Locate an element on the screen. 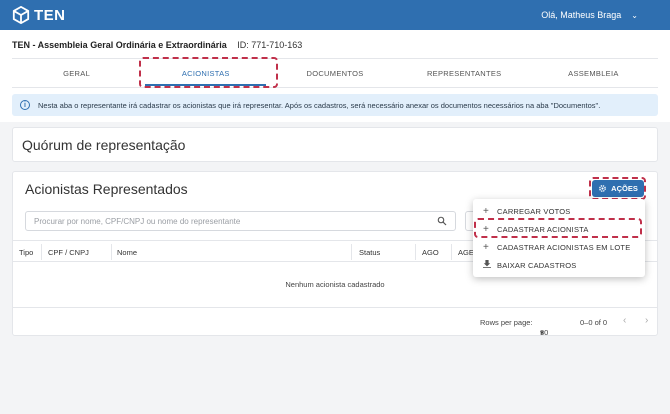 This screenshot has height=414, width=670. quorum-title: Quórum de representação is located at coordinates (104, 145).